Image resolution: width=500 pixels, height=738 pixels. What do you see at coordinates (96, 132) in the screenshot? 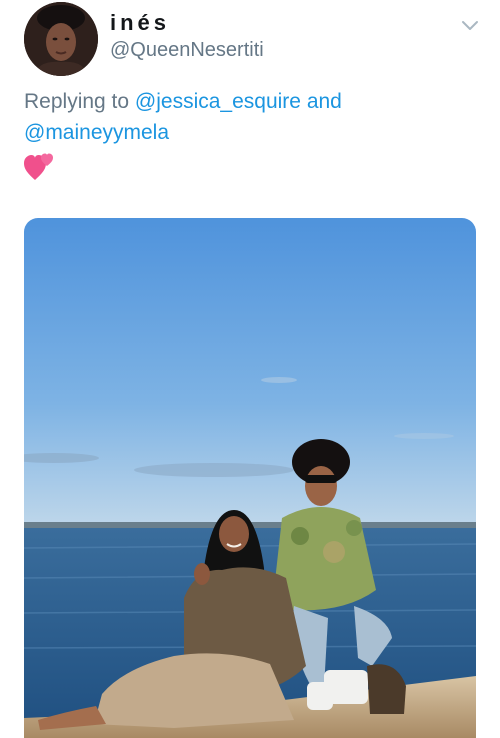
I see `mention-link: @maineyymela` at bounding box center [96, 132].